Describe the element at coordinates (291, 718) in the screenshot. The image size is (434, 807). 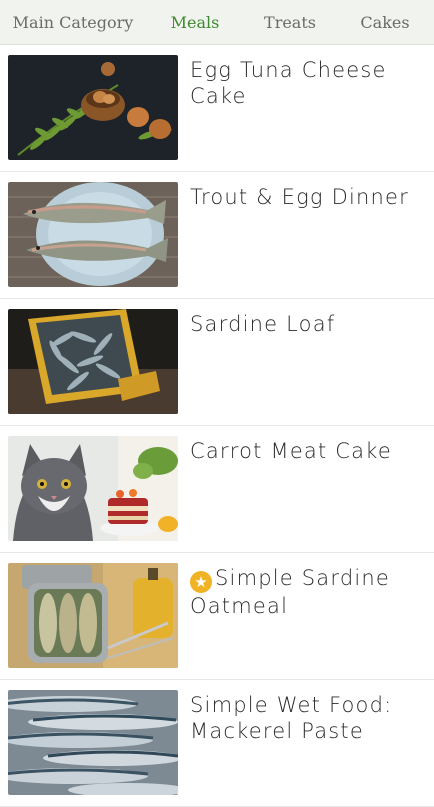
I see `recipe-title: Simple Wet Food: Mackerel Paste` at that location.